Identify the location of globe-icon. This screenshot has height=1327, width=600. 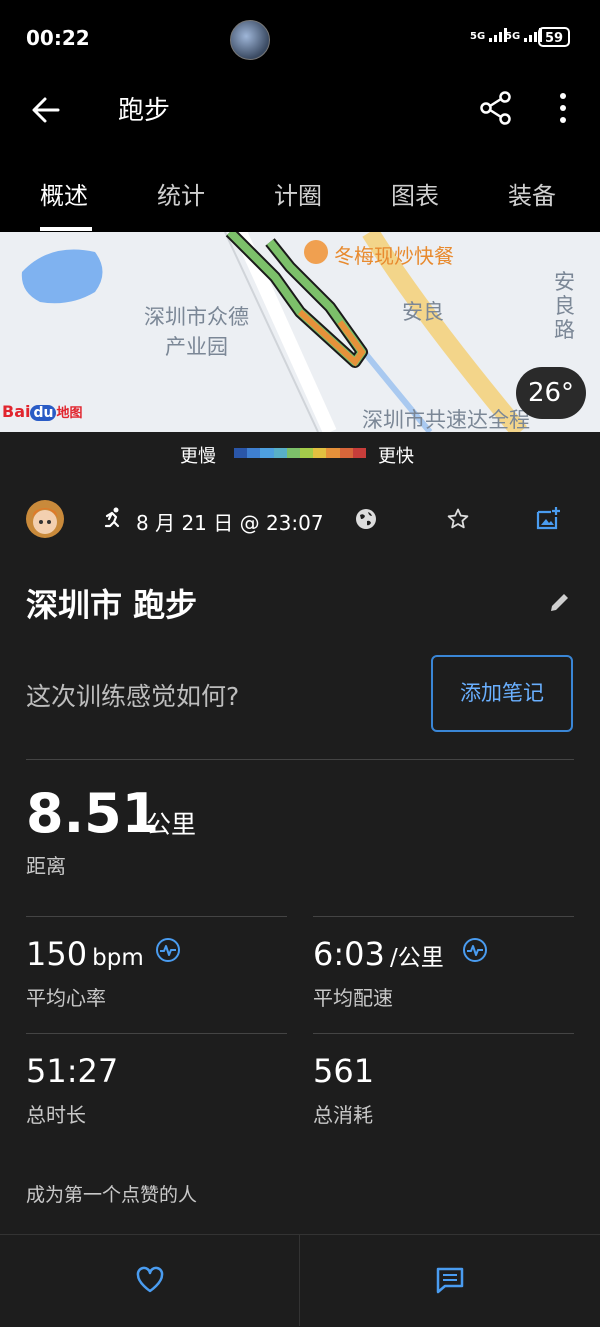
(366, 519).